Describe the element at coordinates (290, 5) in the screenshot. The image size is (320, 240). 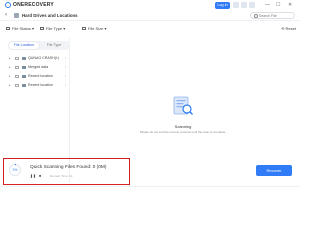
I see `close-button: ✕` at that location.